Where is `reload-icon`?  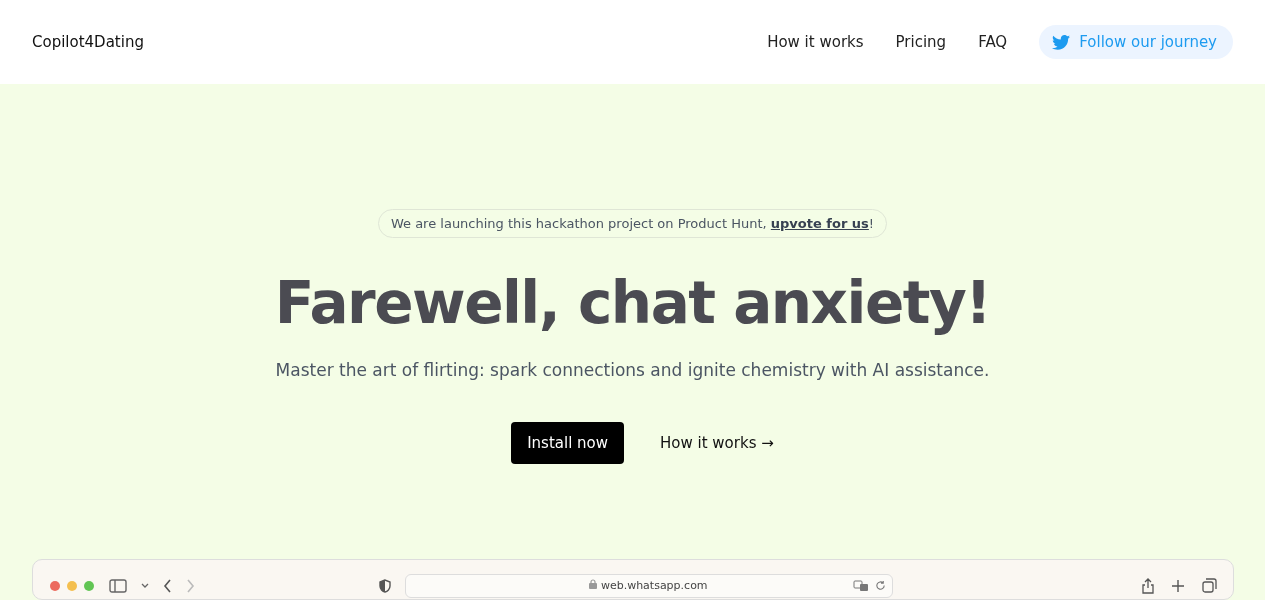
reload-icon is located at coordinates (880, 586).